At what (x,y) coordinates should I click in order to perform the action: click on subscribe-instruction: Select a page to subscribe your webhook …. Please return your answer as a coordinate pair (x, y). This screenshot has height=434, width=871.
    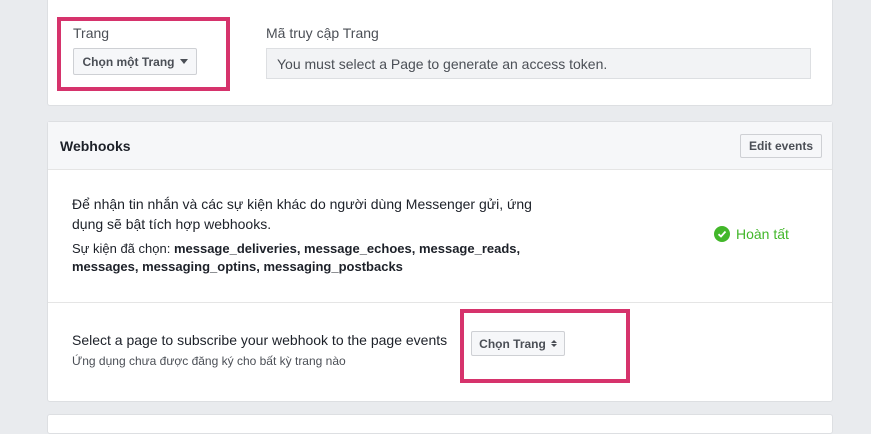
    Looking at the image, I should click on (260, 340).